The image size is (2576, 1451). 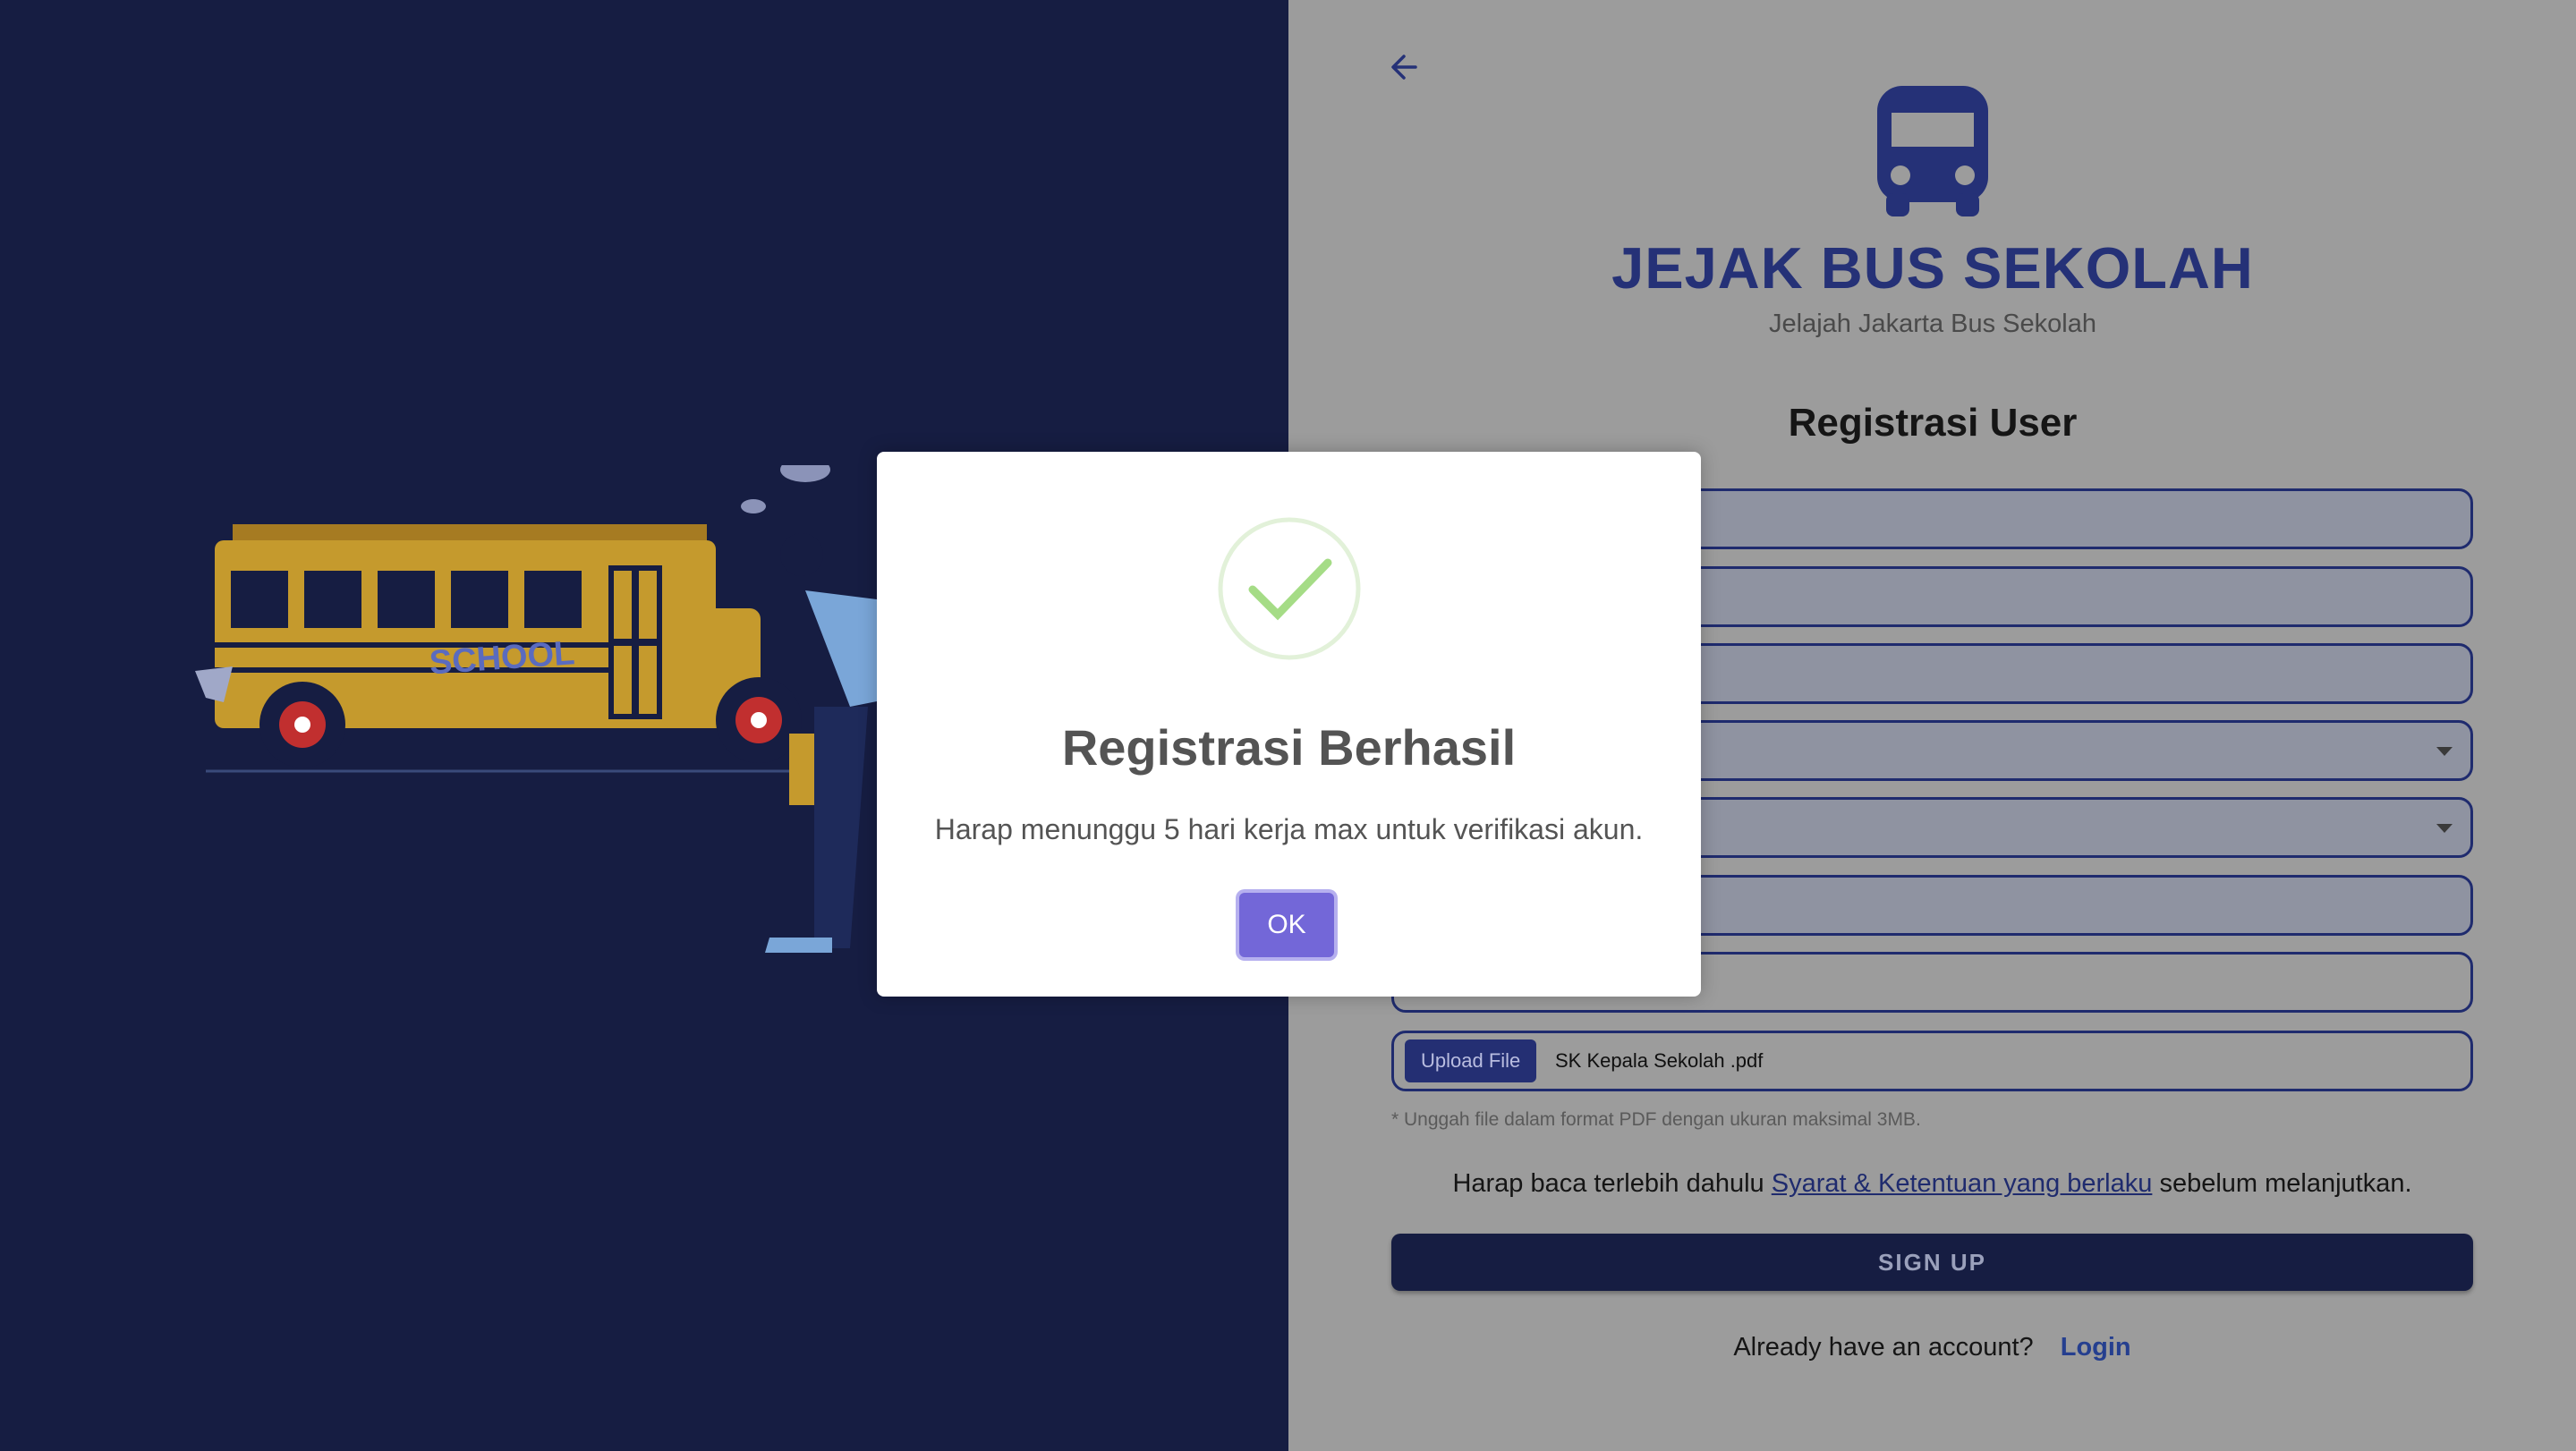 What do you see at coordinates (1289, 588) in the screenshot?
I see `check-circle-icon` at bounding box center [1289, 588].